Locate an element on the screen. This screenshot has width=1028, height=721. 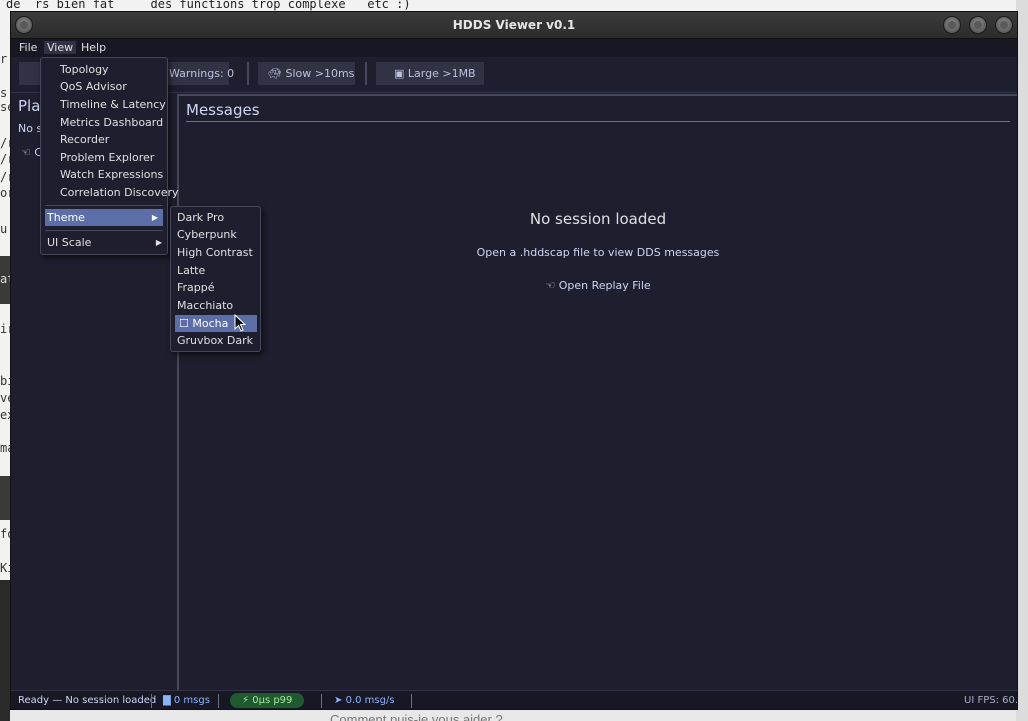
large-label: Large >1MB is located at coordinates (441, 73).